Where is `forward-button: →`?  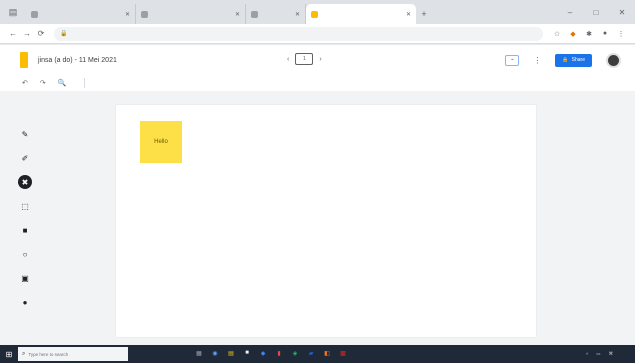
forward-button: → is located at coordinates (27, 33).